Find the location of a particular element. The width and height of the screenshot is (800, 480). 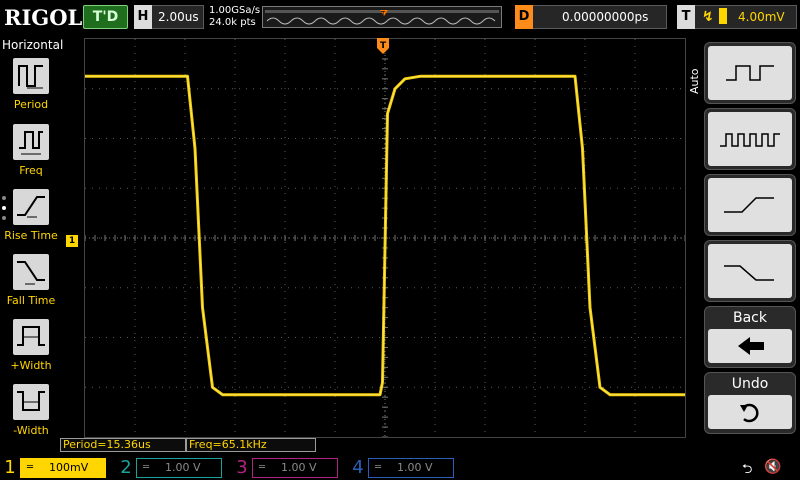

horizontal-key: H is located at coordinates (143, 17).